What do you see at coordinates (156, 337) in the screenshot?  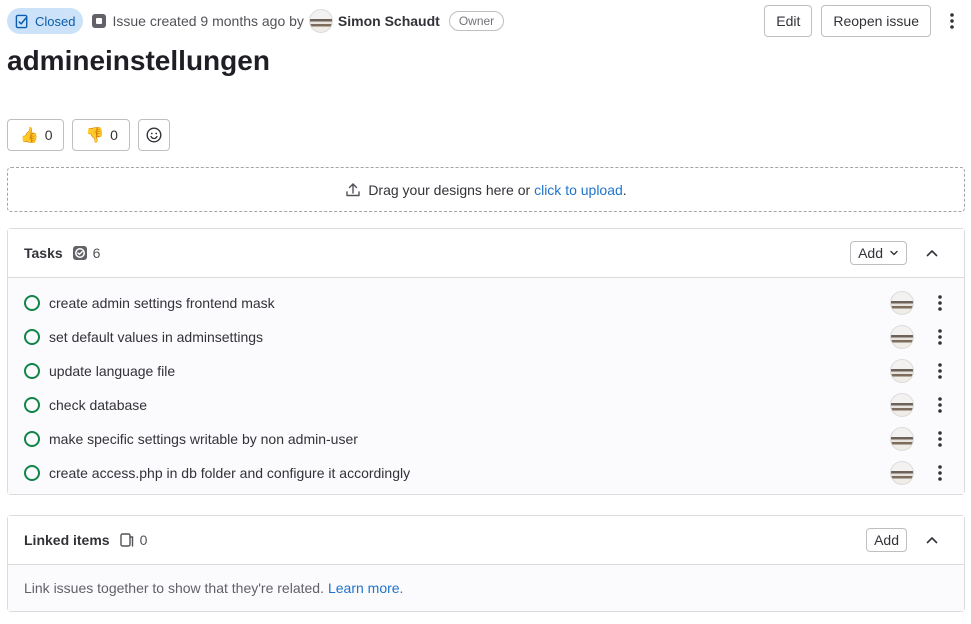 I see `task-title: set default values in adminsettings` at bounding box center [156, 337].